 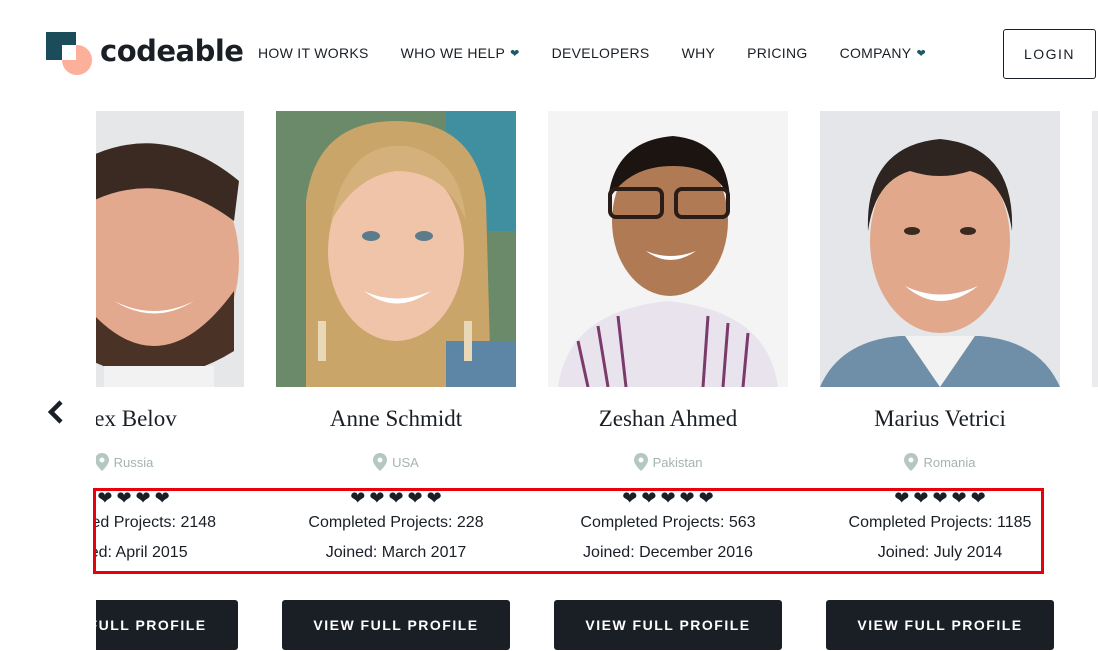 What do you see at coordinates (453, 53) in the screenshot?
I see `nav-label: WHO WE HELP` at bounding box center [453, 53].